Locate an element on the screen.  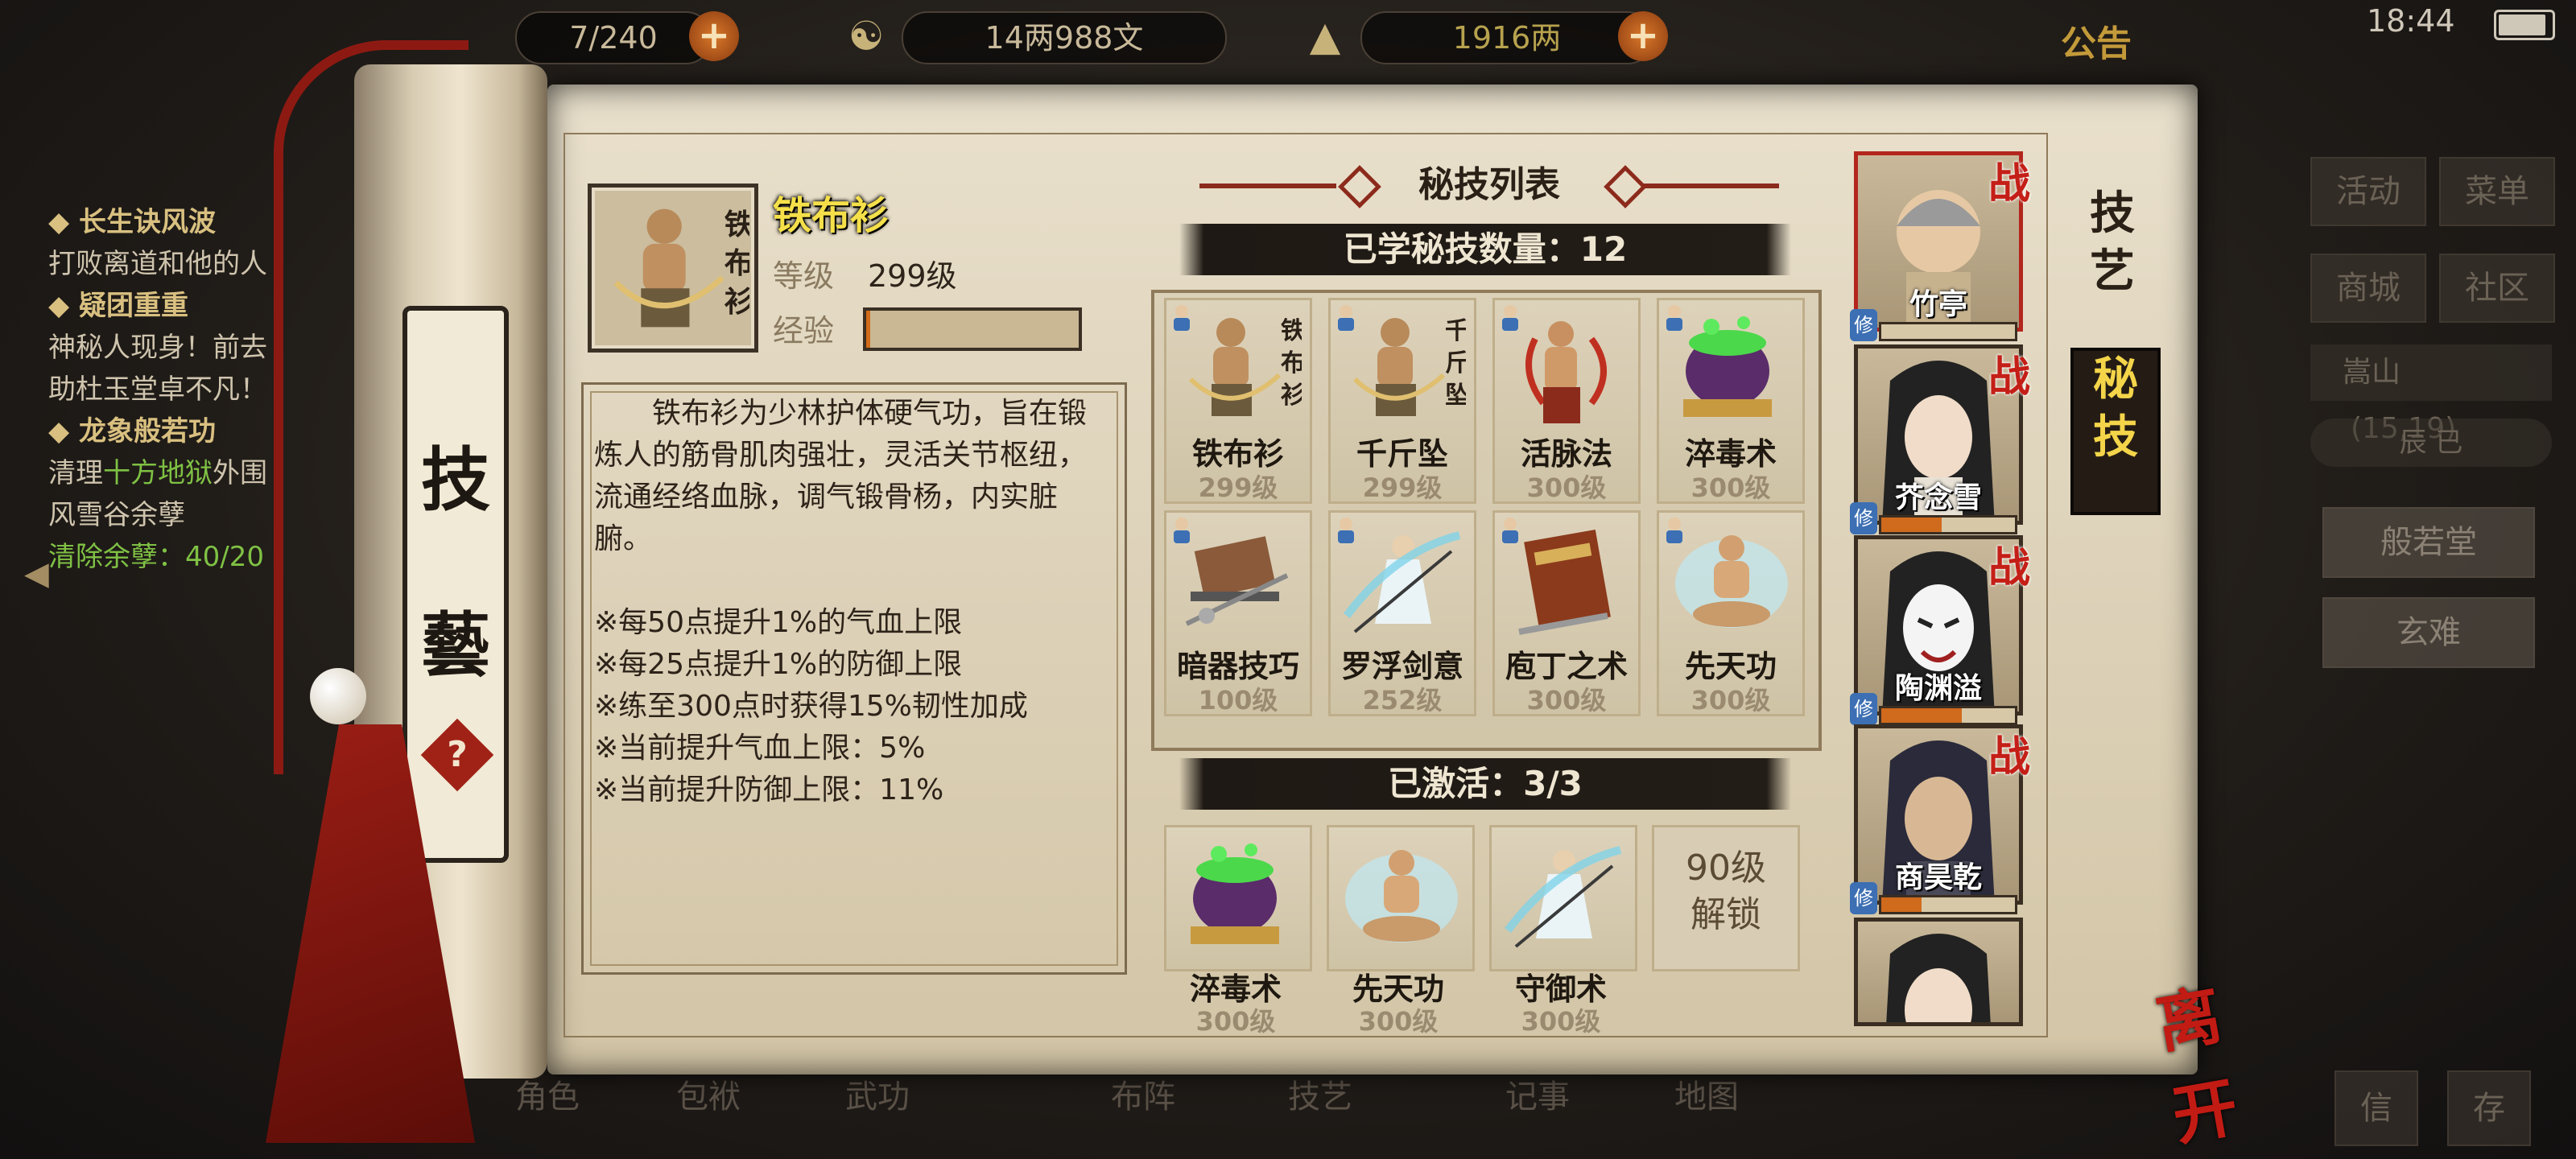
exp-label: 经验 is located at coordinates (804, 331).